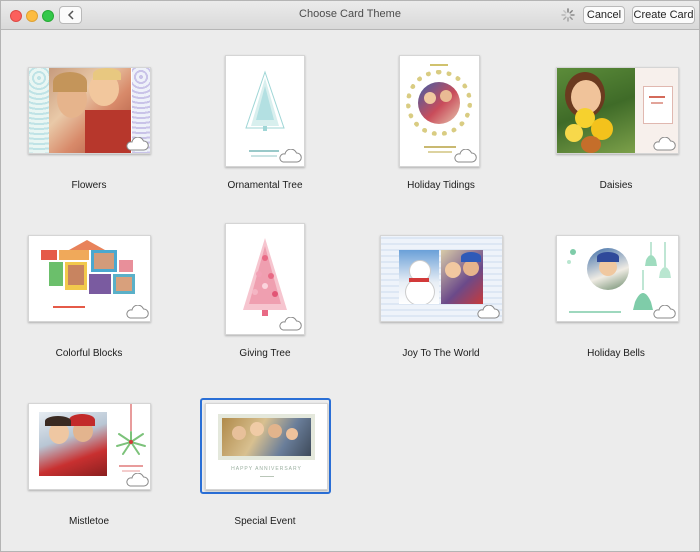  What do you see at coordinates (88, 521) in the screenshot?
I see `theme-label: Mistletoe` at bounding box center [88, 521].